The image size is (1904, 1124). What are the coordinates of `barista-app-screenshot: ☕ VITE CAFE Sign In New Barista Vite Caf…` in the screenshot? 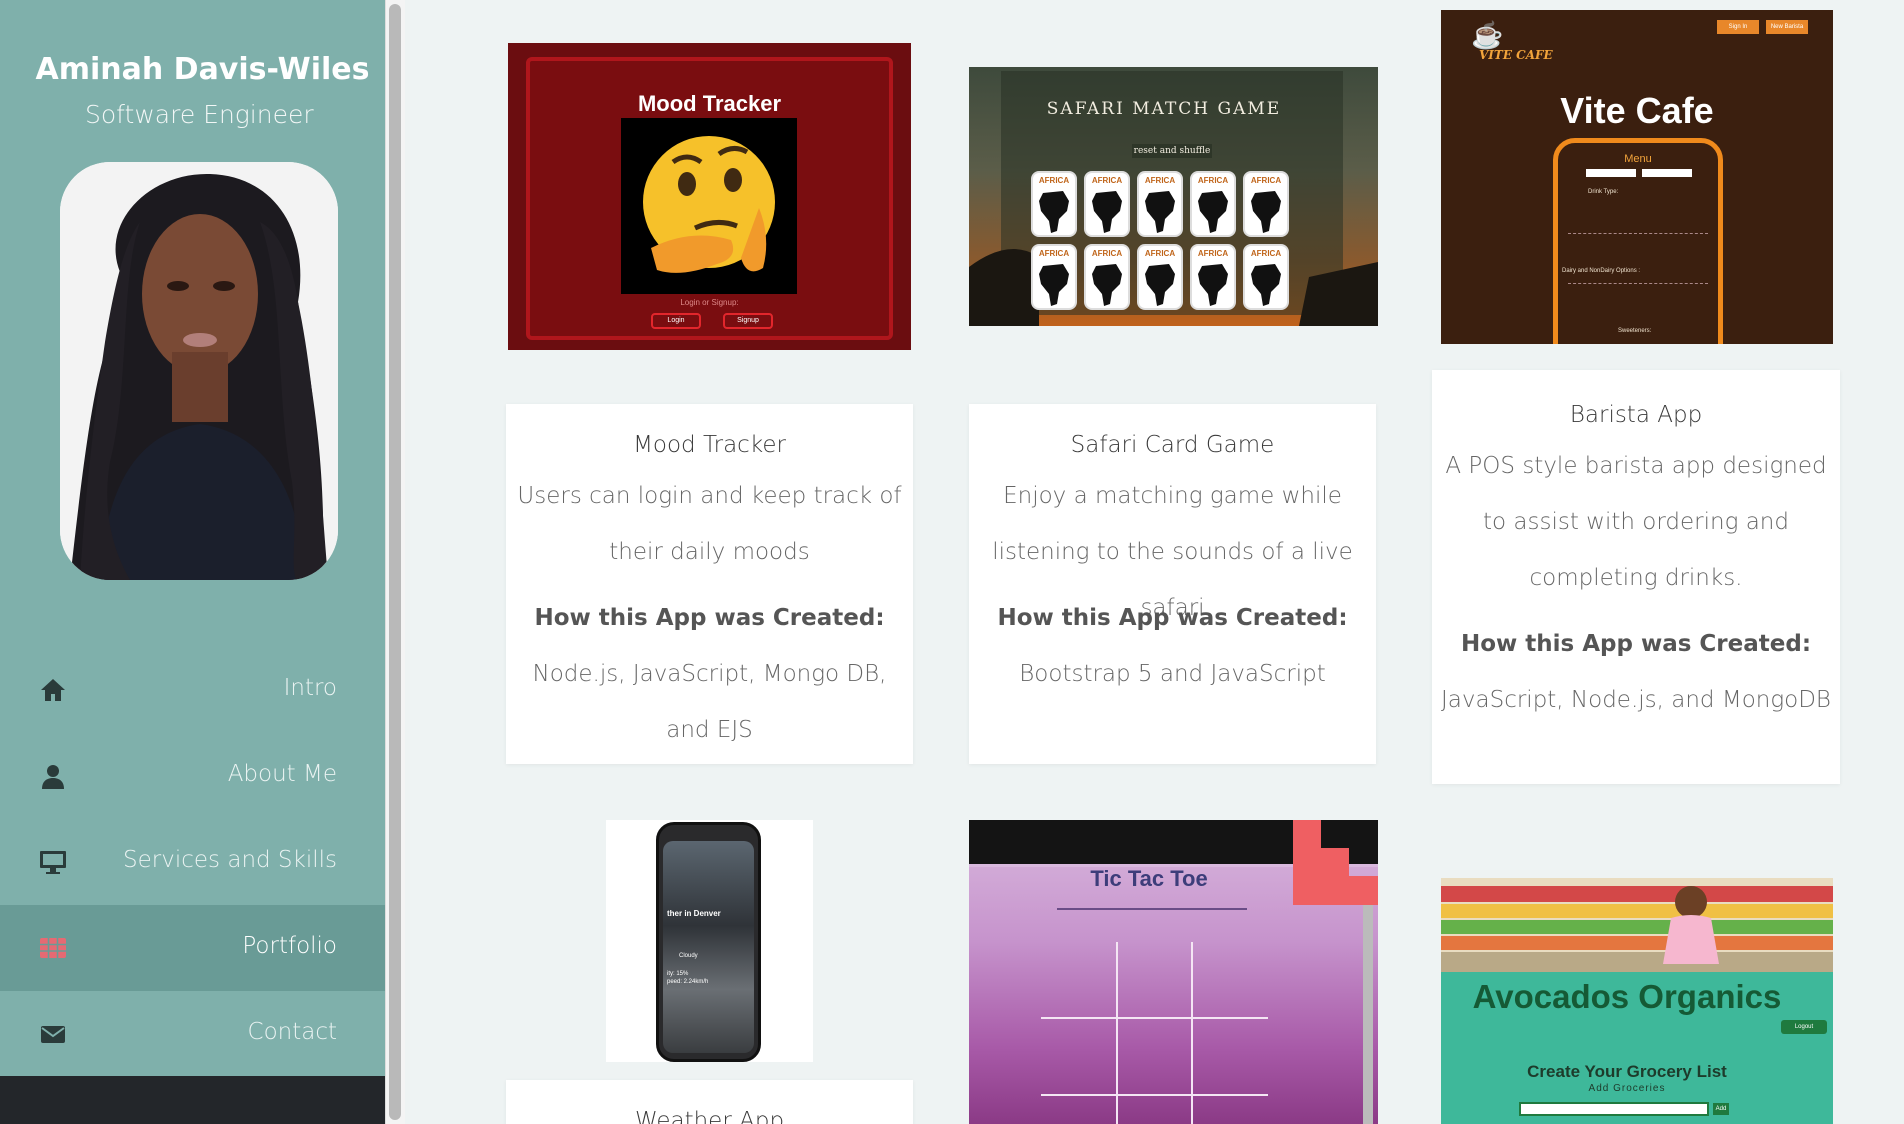 It's located at (1637, 177).